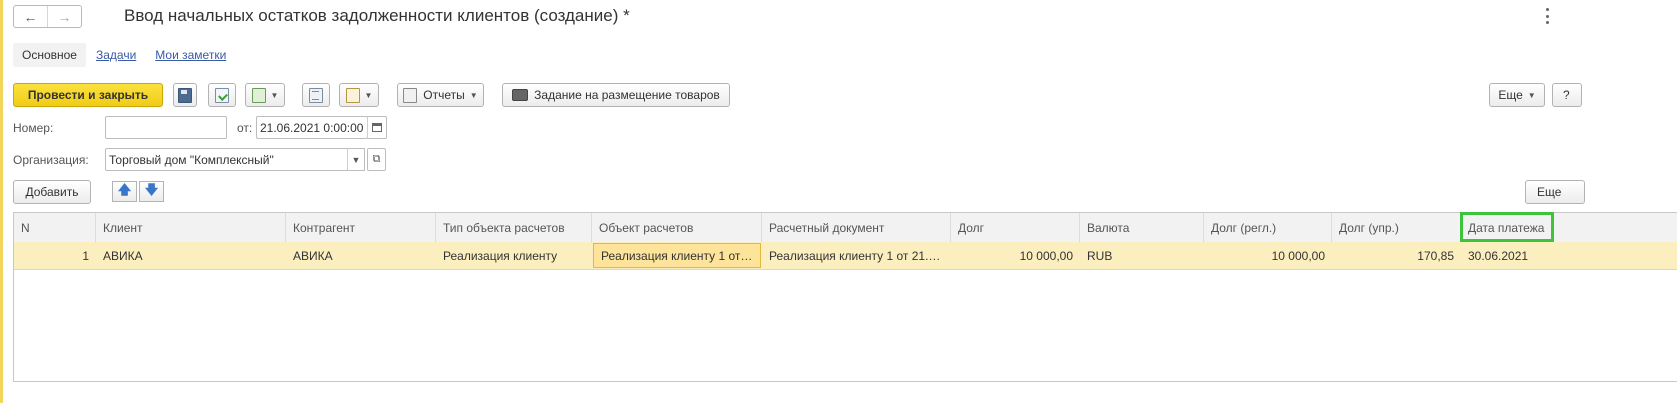  Describe the element at coordinates (51, 160) in the screenshot. I see `organization-label: Организация:` at that location.